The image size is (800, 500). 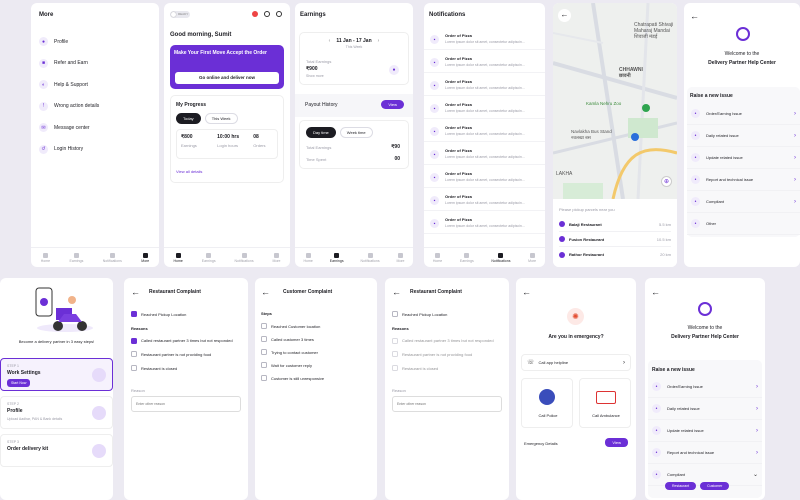 I want to click on reason-item: Restaurant is closed, so click(x=186, y=368).